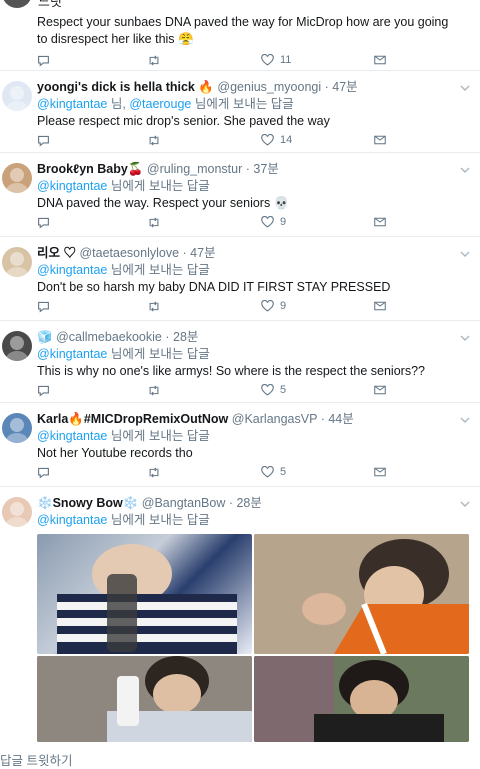  What do you see at coordinates (184, 503) in the screenshot?
I see `user-handle: @BangtanBow` at bounding box center [184, 503].